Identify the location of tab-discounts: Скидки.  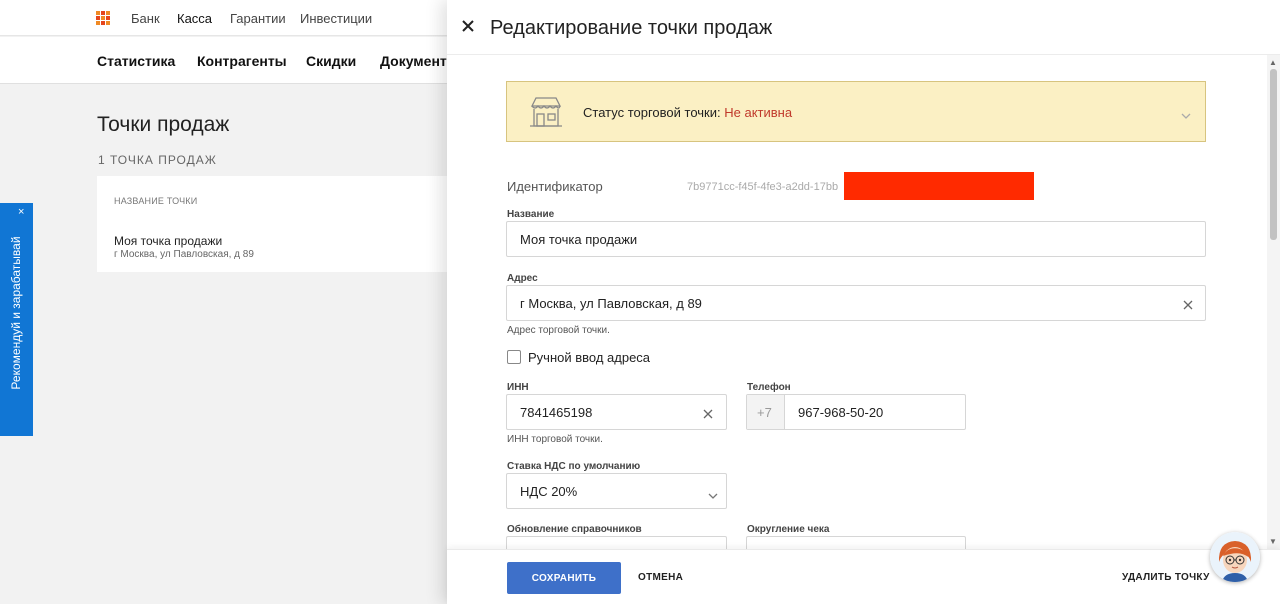
(331, 61).